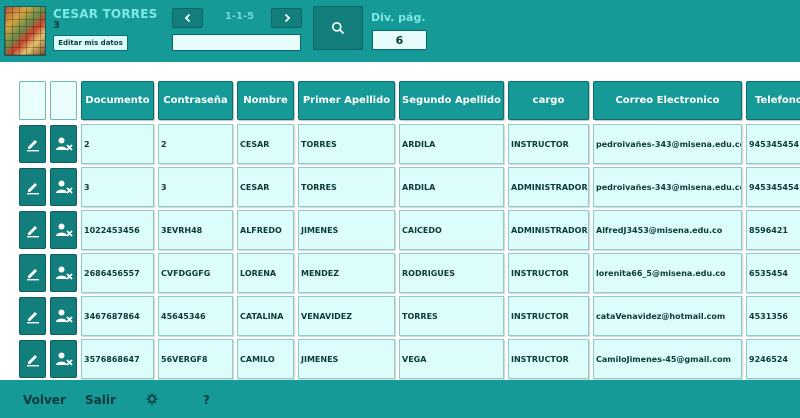 This screenshot has width=800, height=418. I want to click on table-cell-documento: 3576868647, so click(117, 359).